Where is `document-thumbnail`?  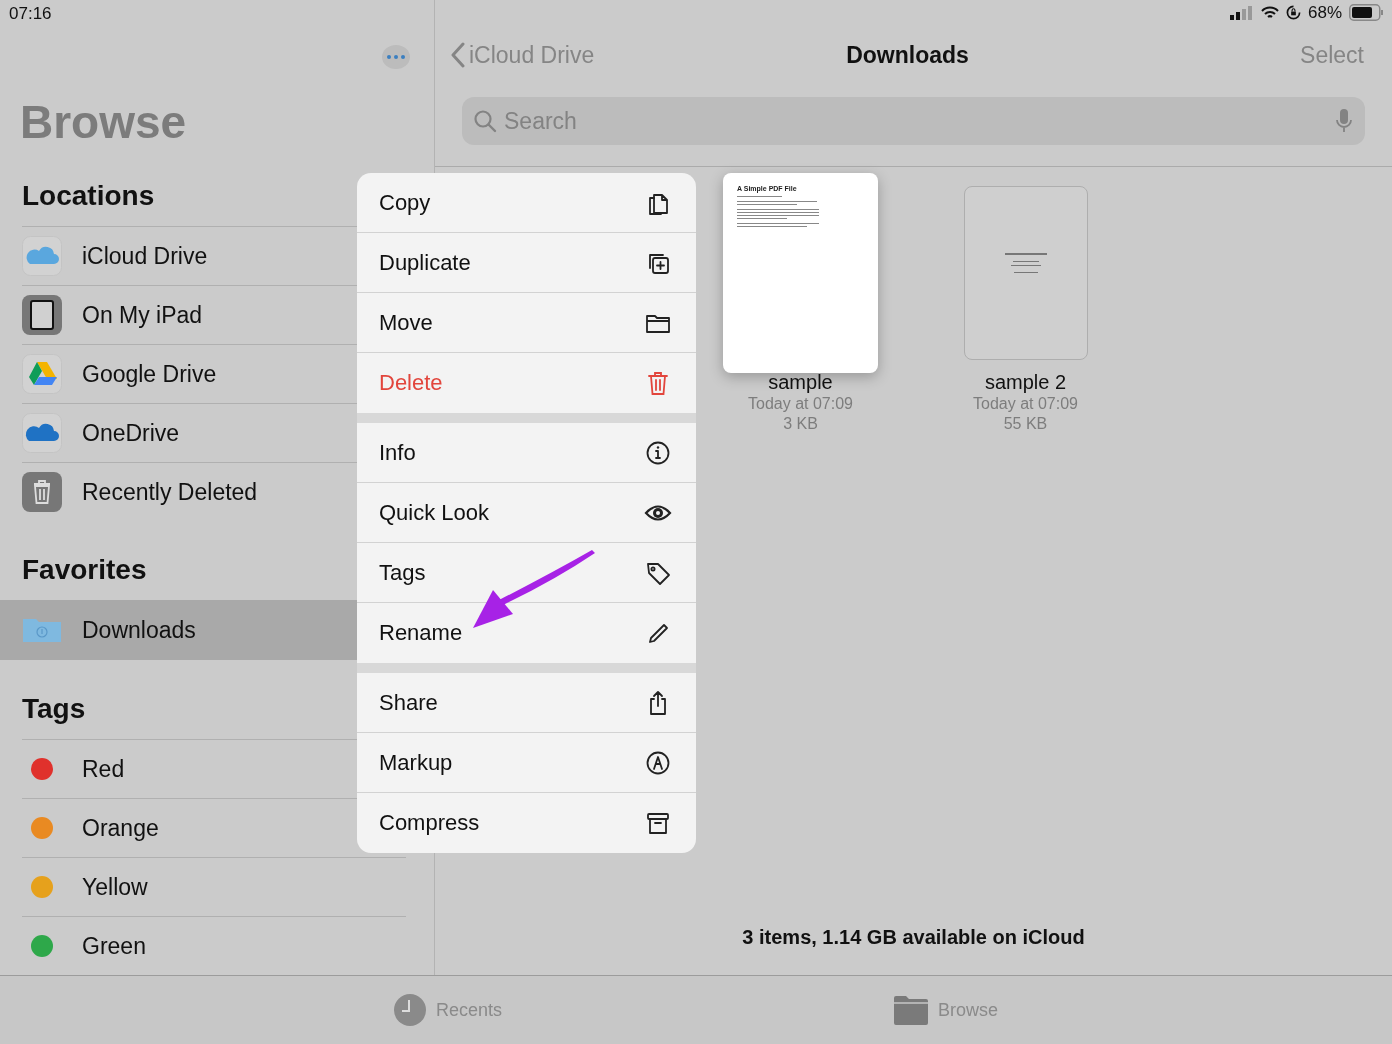 document-thumbnail is located at coordinates (1025, 273).